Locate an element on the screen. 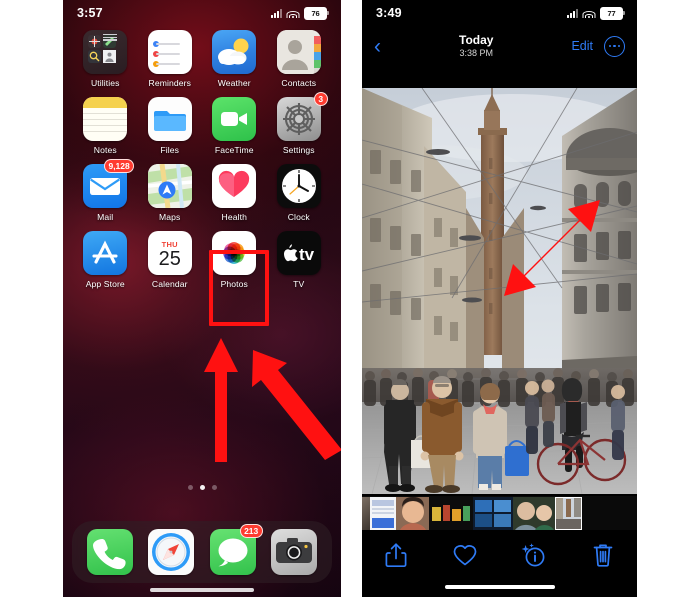 Image resolution: width=700 pixels, height=597 pixels. app-icon-files: Files is located at coordinates (170, 126).